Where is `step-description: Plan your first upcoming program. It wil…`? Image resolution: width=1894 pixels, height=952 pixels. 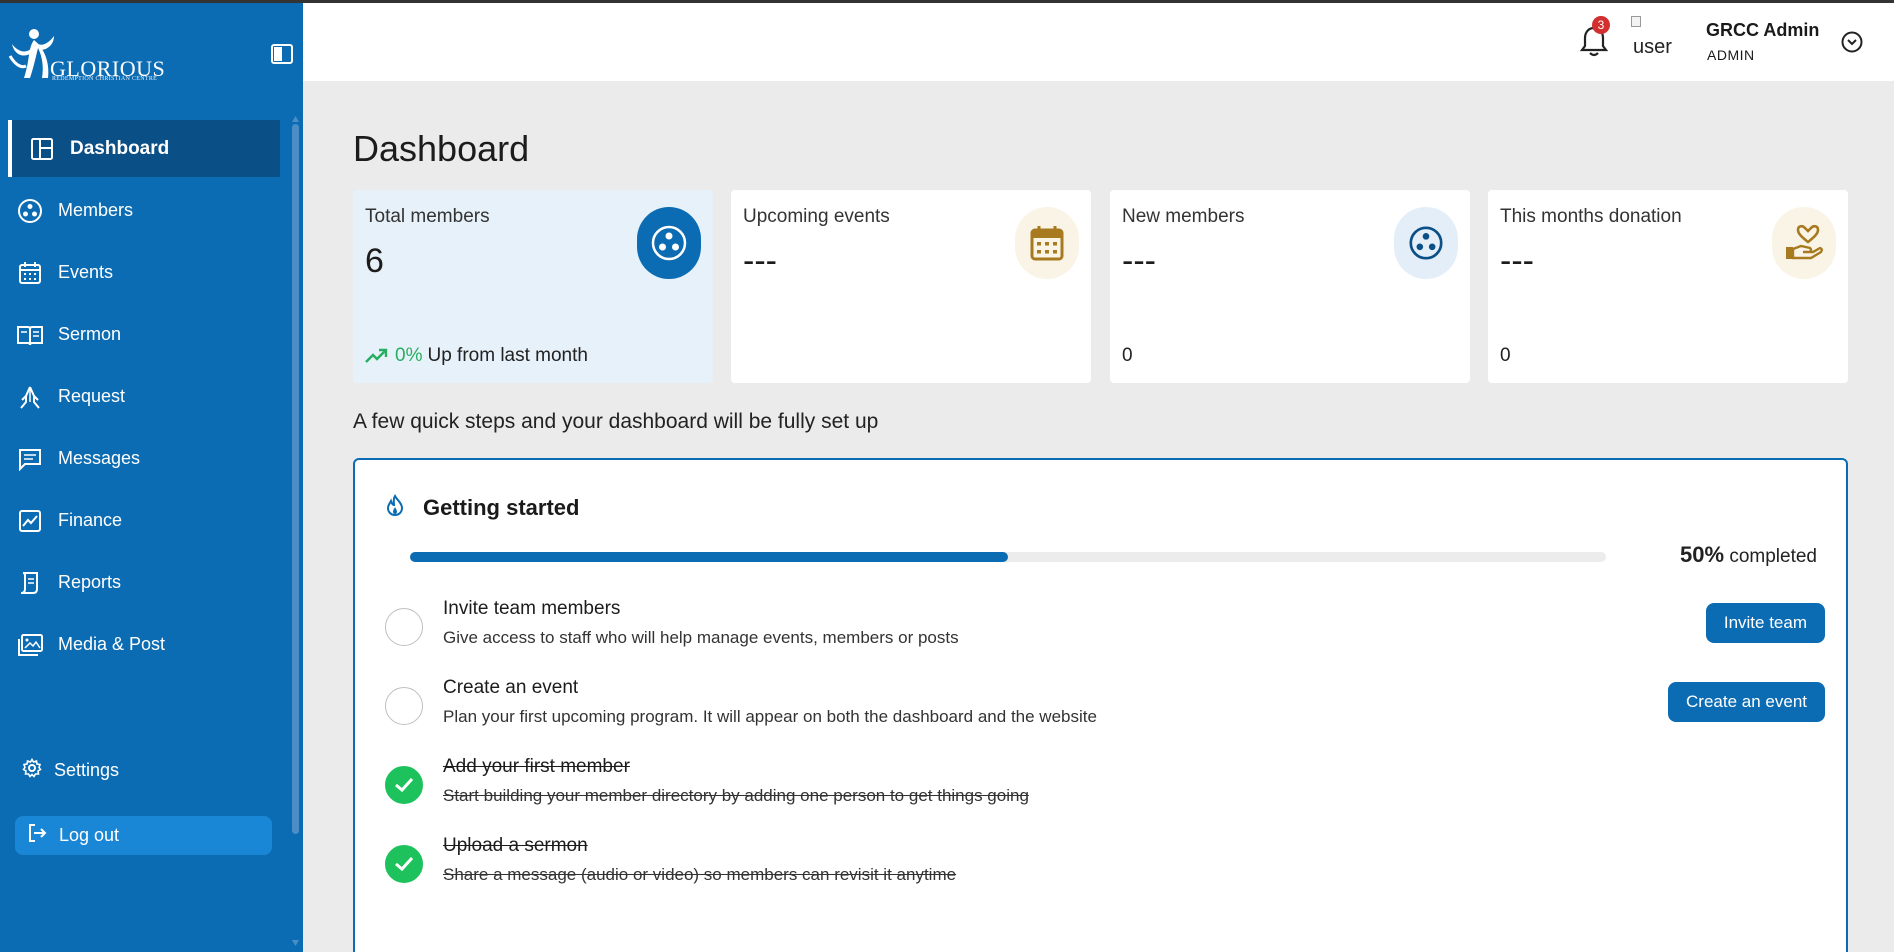
step-description: Plan your first upcoming program. It wil… is located at coordinates (770, 716).